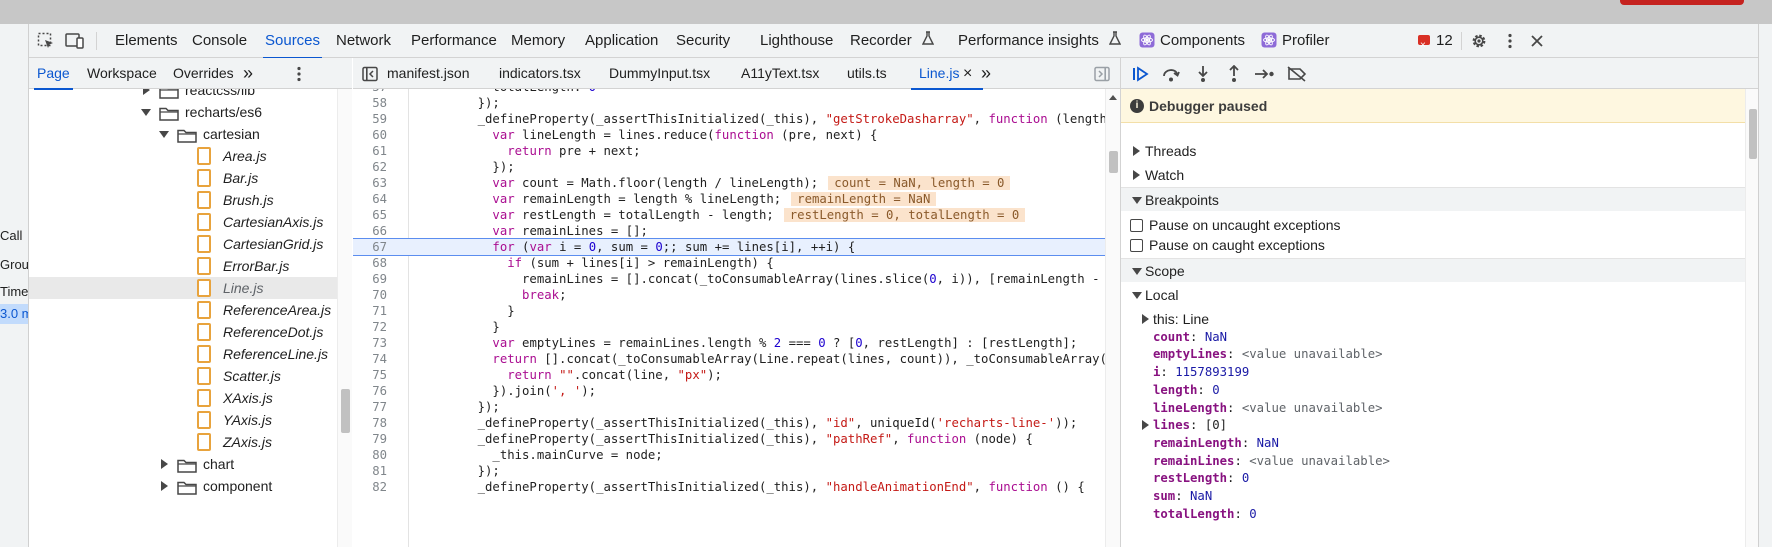 This screenshot has width=1772, height=547. What do you see at coordinates (183, 420) in the screenshot?
I see `tree-file: YAxis.js` at bounding box center [183, 420].